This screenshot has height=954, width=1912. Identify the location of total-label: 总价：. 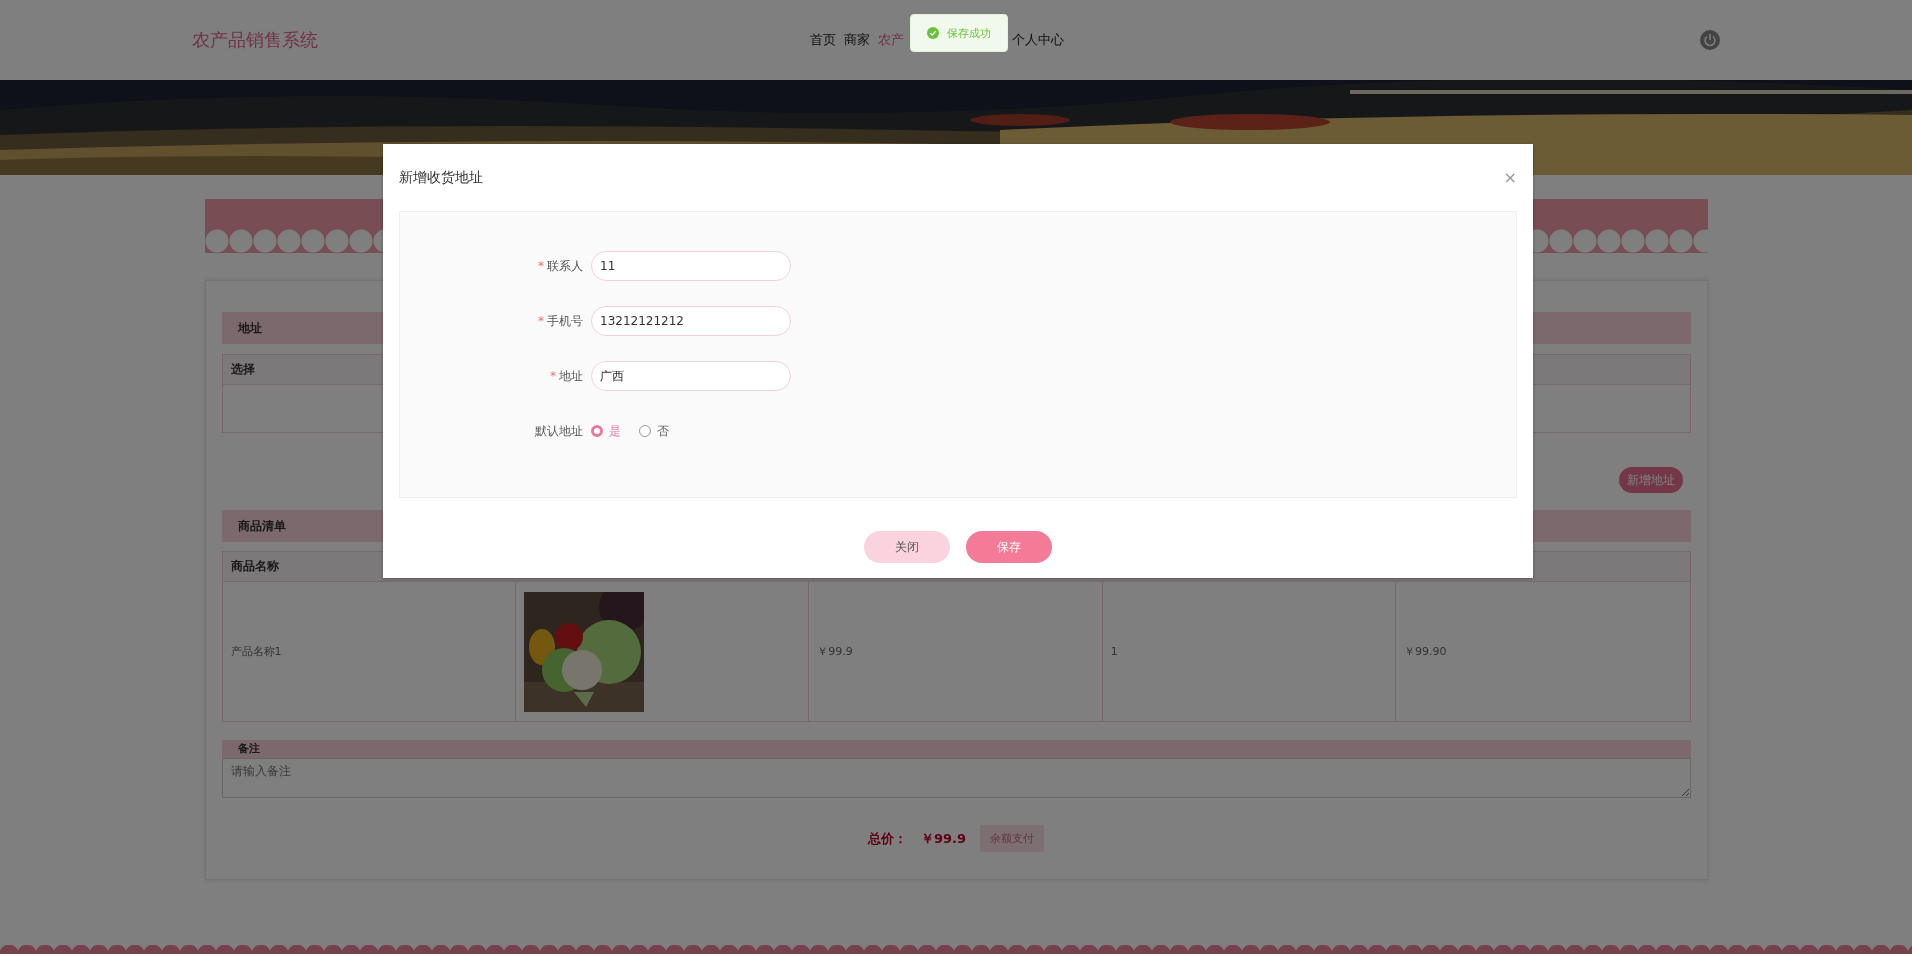
(887, 838).